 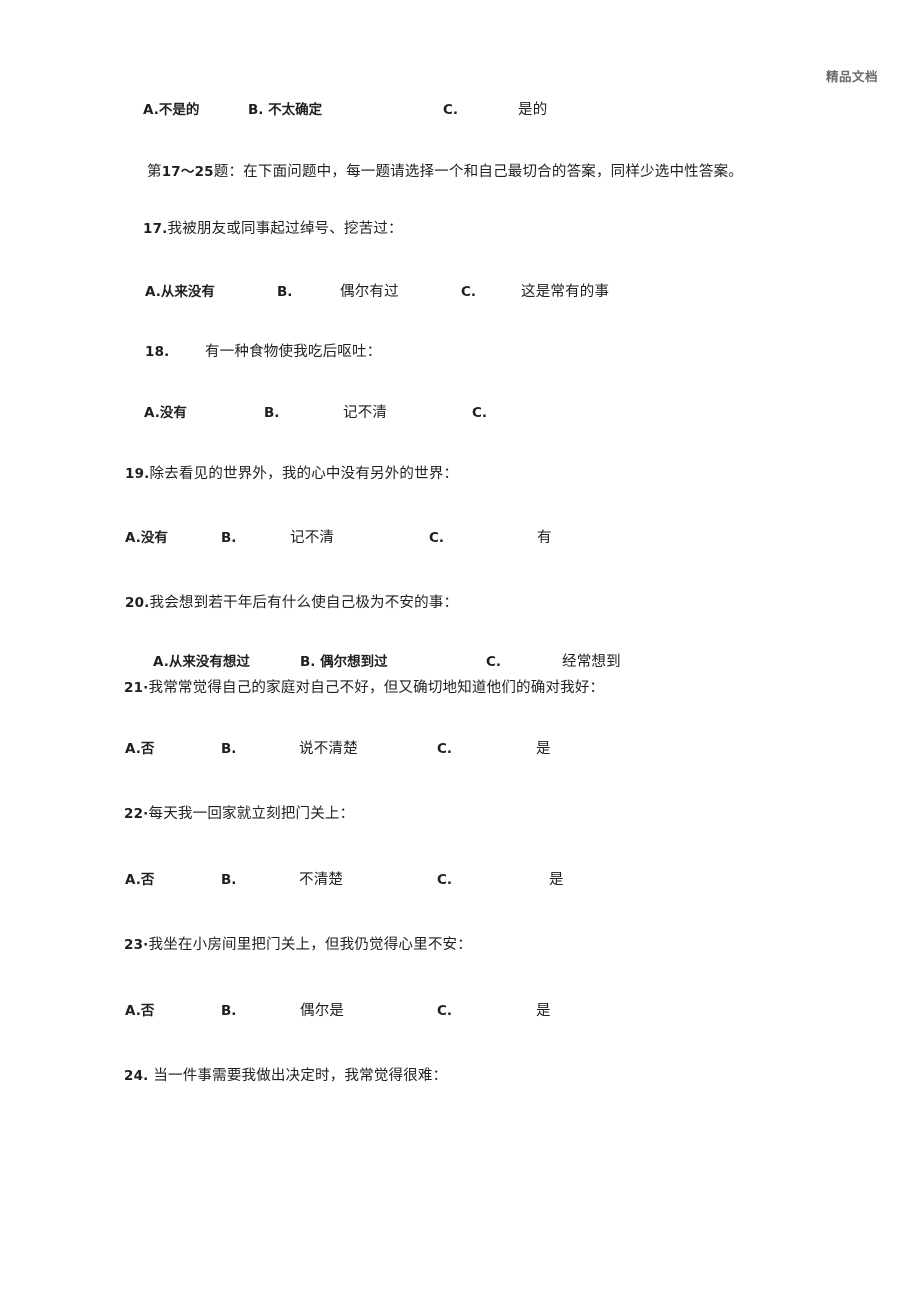 What do you see at coordinates (479, 413) in the screenshot?
I see `question-18-option-c-label: C.` at bounding box center [479, 413].